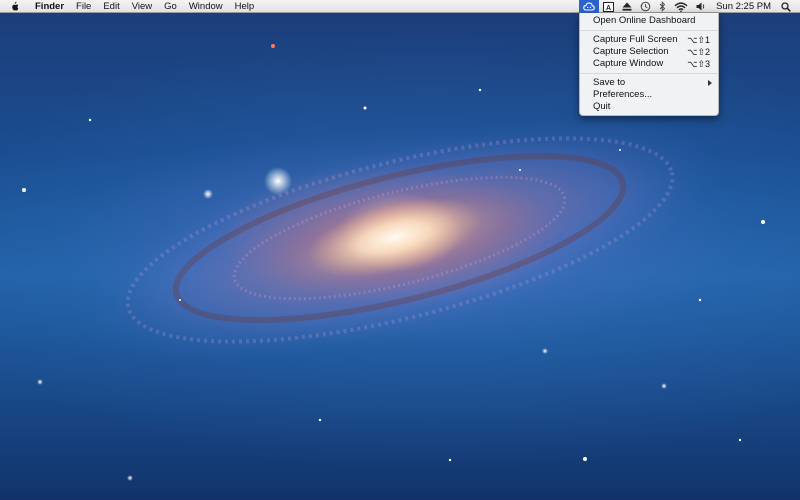 Image resolution: width=800 pixels, height=500 pixels. I want to click on capture-full-screen-item: Capture Full Screen ⌥⇧1, so click(649, 40).